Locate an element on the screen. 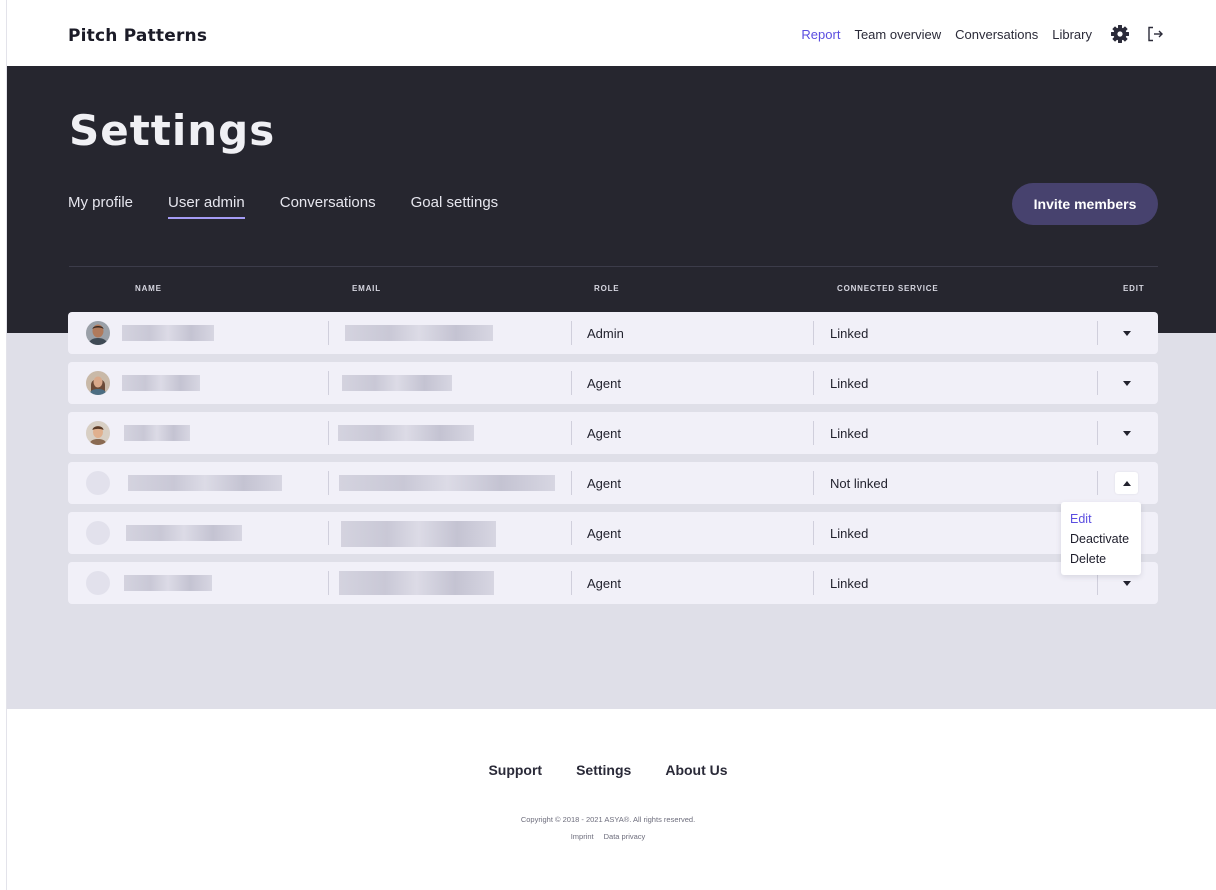 This screenshot has height=890, width=1216. row-actions-menu: Edit Deactivate Delete is located at coordinates (1101, 538).